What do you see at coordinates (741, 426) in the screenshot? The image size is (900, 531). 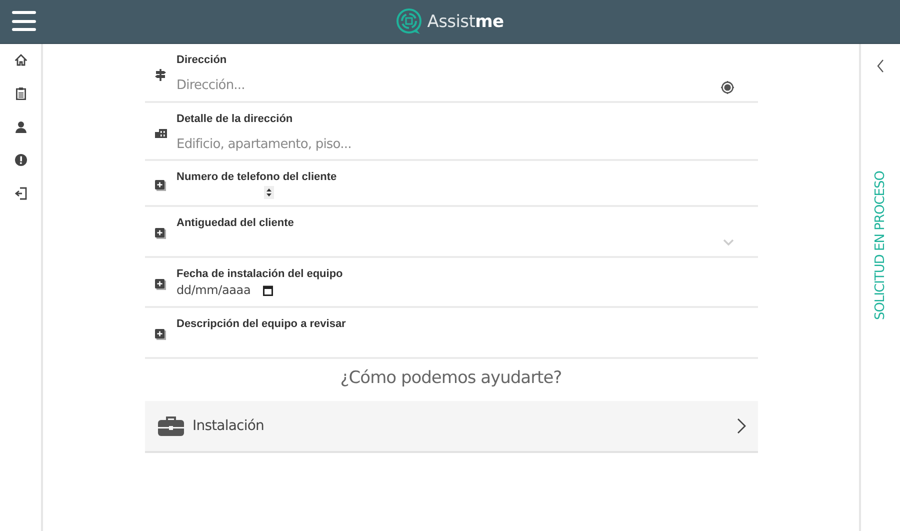 I see `chevron-right-icon` at bounding box center [741, 426].